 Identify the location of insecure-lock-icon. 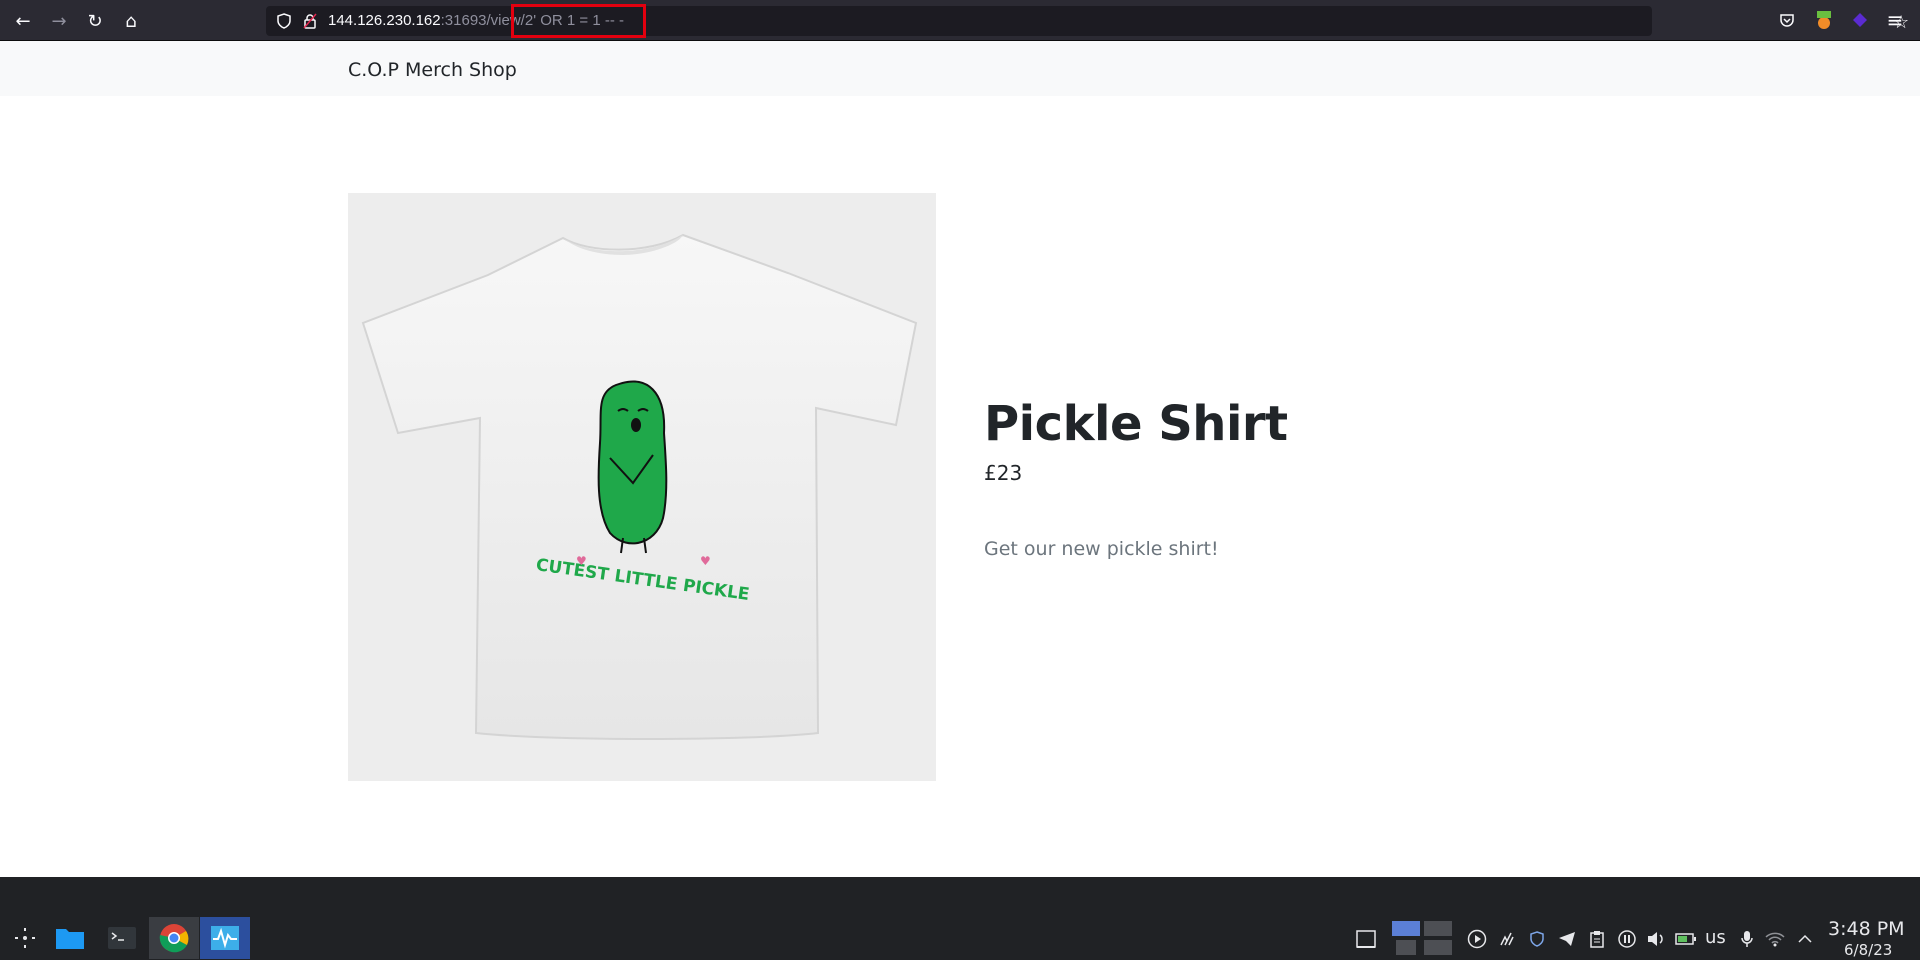
(310, 21).